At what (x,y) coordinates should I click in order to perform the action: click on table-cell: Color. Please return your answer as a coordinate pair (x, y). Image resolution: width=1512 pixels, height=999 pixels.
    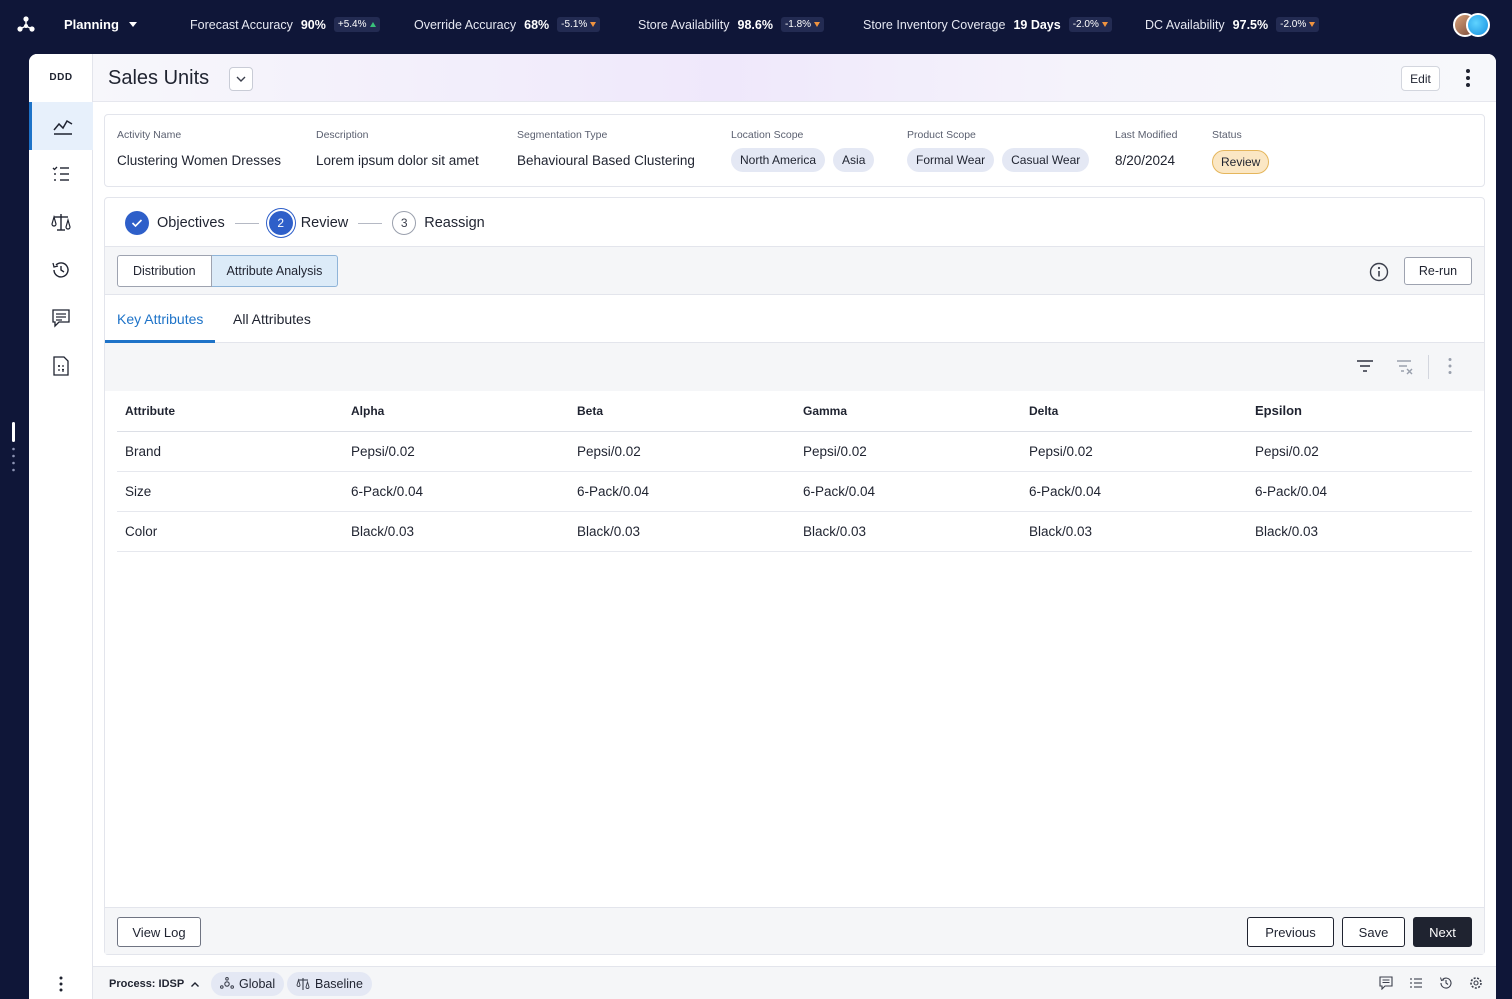
    Looking at the image, I should click on (230, 531).